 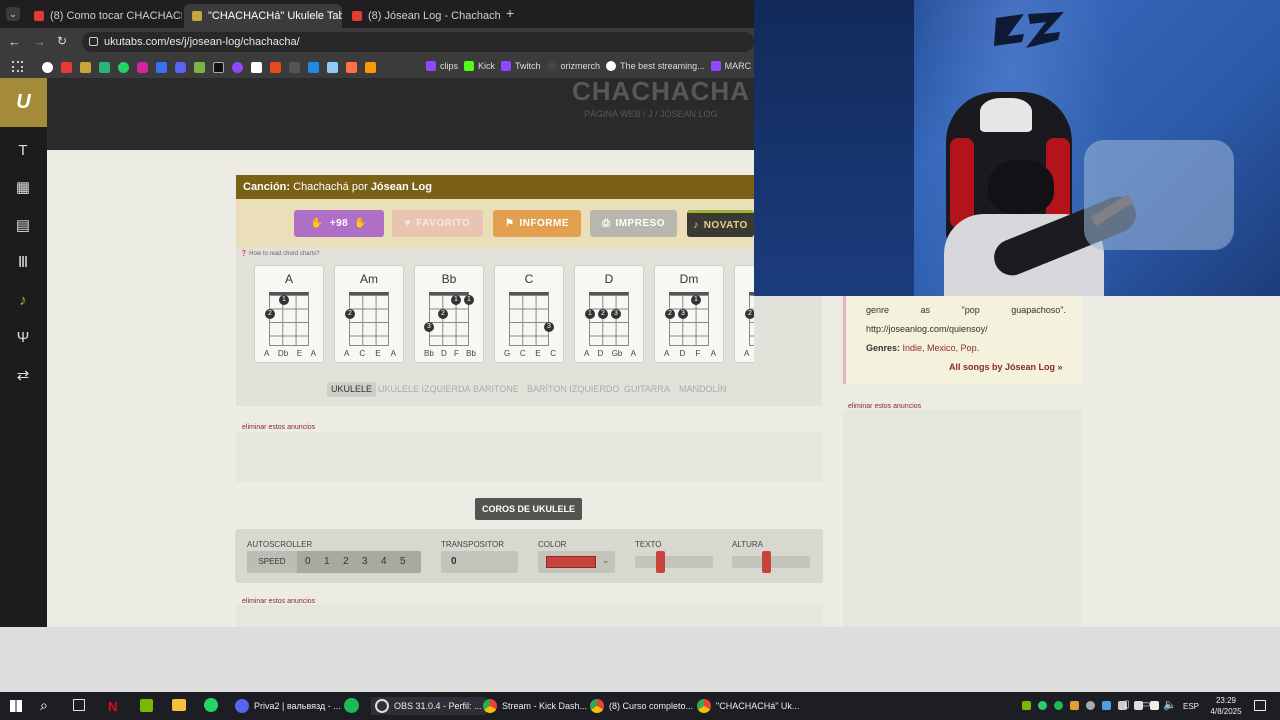 I want to click on tab-search-icon: ⌄, so click(x=13, y=14).